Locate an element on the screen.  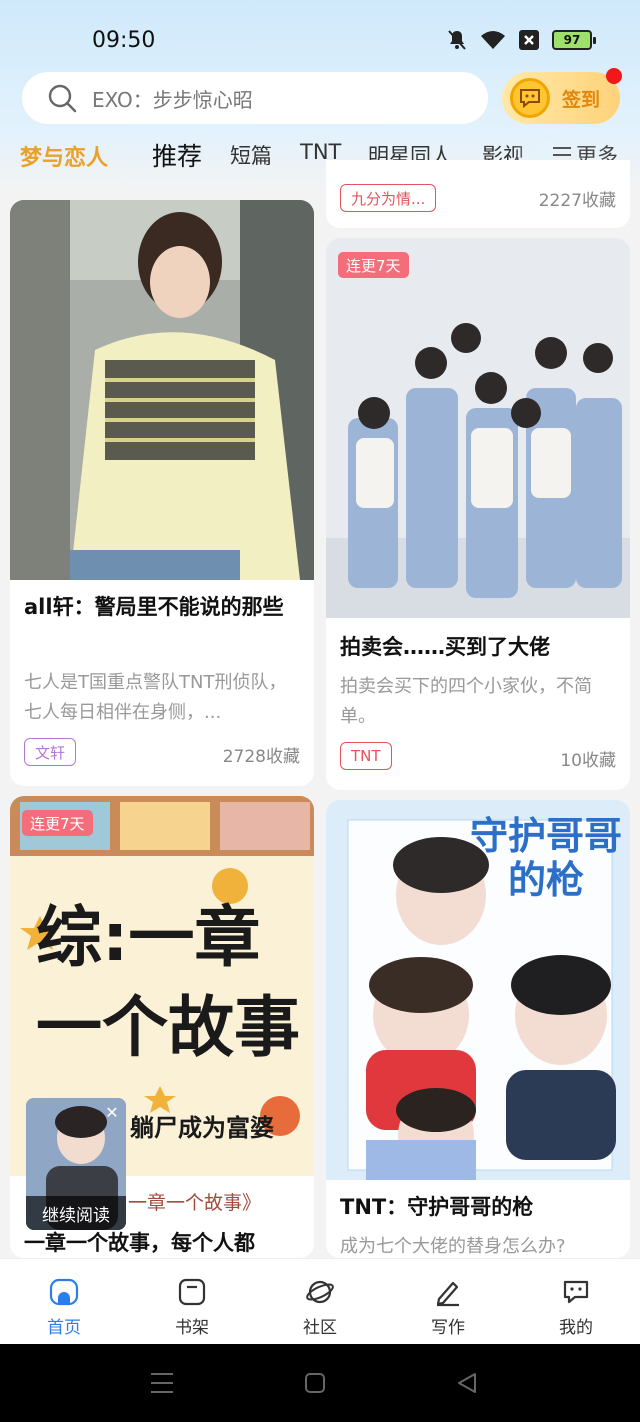
book-title: 一章一个故事，每个人都 is located at coordinates (139, 1243).